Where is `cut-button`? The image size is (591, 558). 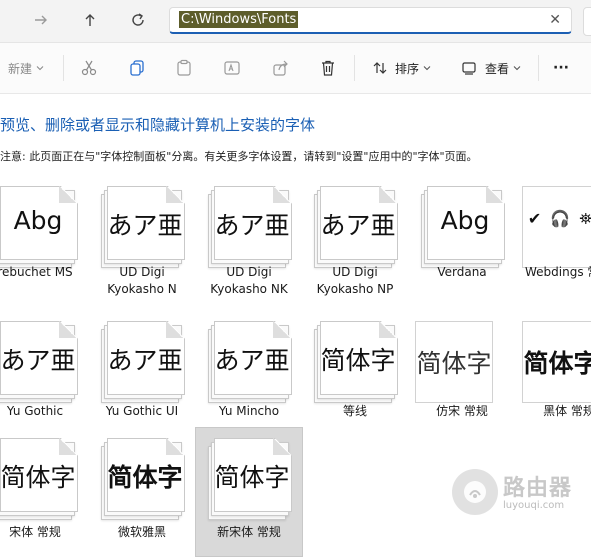
cut-button is located at coordinates (89, 68).